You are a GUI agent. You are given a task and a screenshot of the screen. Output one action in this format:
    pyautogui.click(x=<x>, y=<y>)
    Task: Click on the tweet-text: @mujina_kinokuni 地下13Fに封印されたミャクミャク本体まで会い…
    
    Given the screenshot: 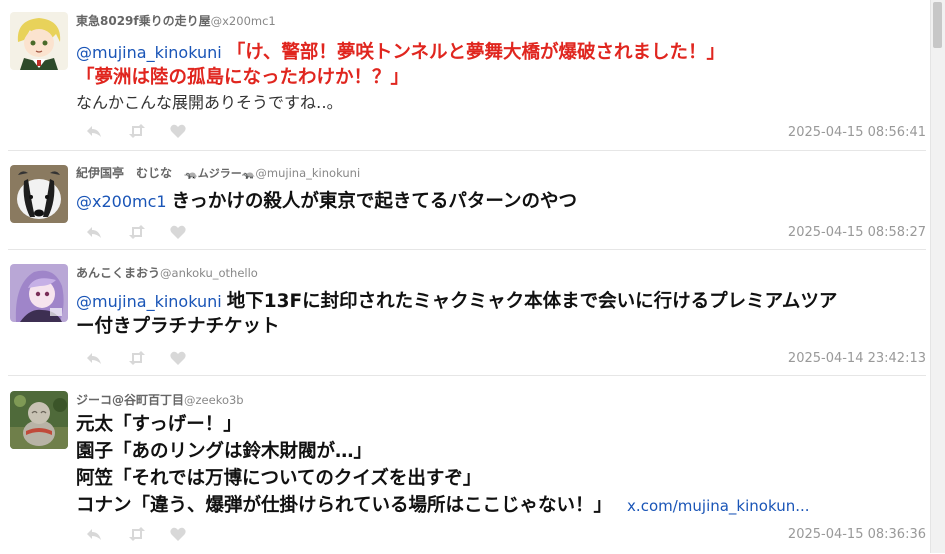 What is the action you would take?
    pyautogui.click(x=499, y=314)
    